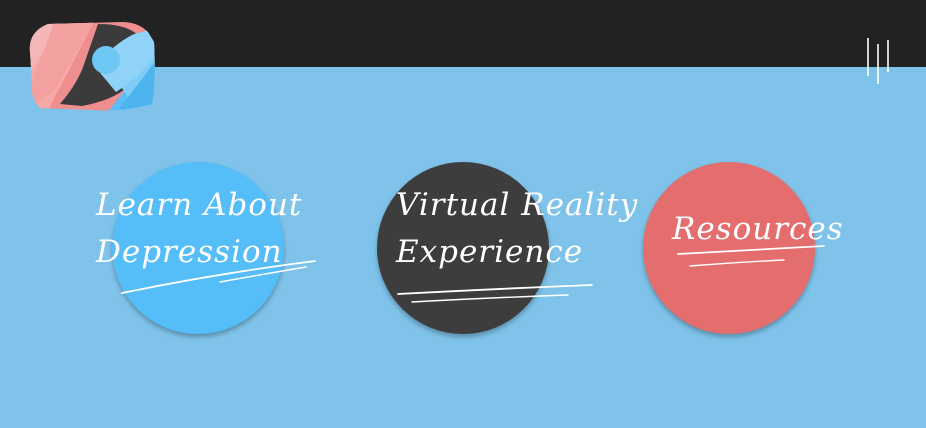  I want to click on learn-line-1: Learn About, so click(199, 205).